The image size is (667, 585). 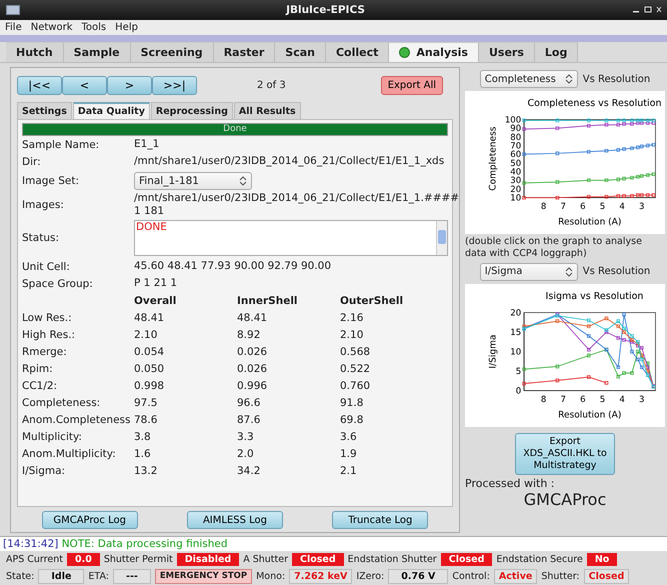 What do you see at coordinates (265, 559) in the screenshot?
I see `status-label: A Shutter` at bounding box center [265, 559].